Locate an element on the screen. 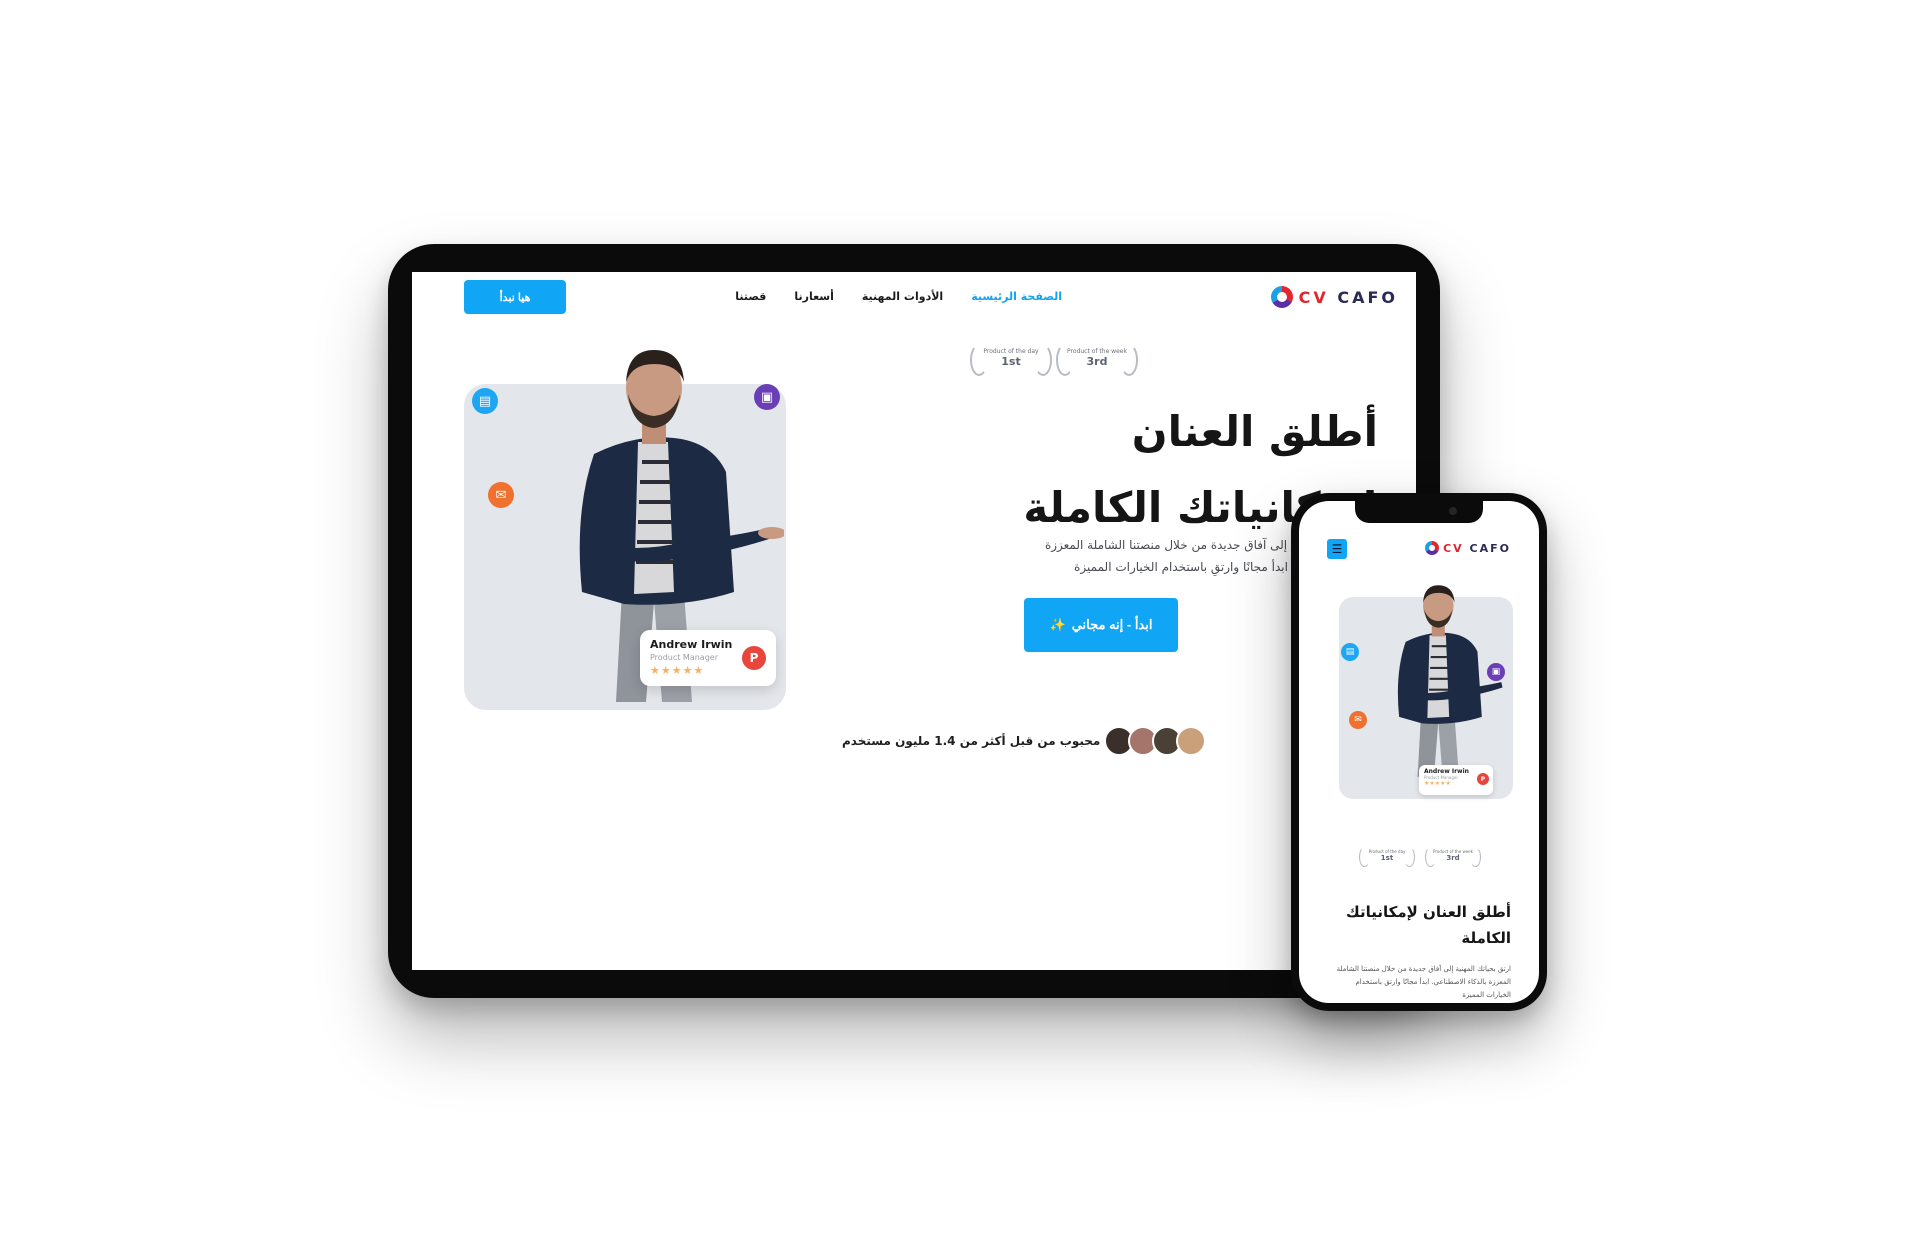 This screenshot has height=1251, width=1920. hero-title-line-1: أطلق العنان is located at coordinates (1254, 431).